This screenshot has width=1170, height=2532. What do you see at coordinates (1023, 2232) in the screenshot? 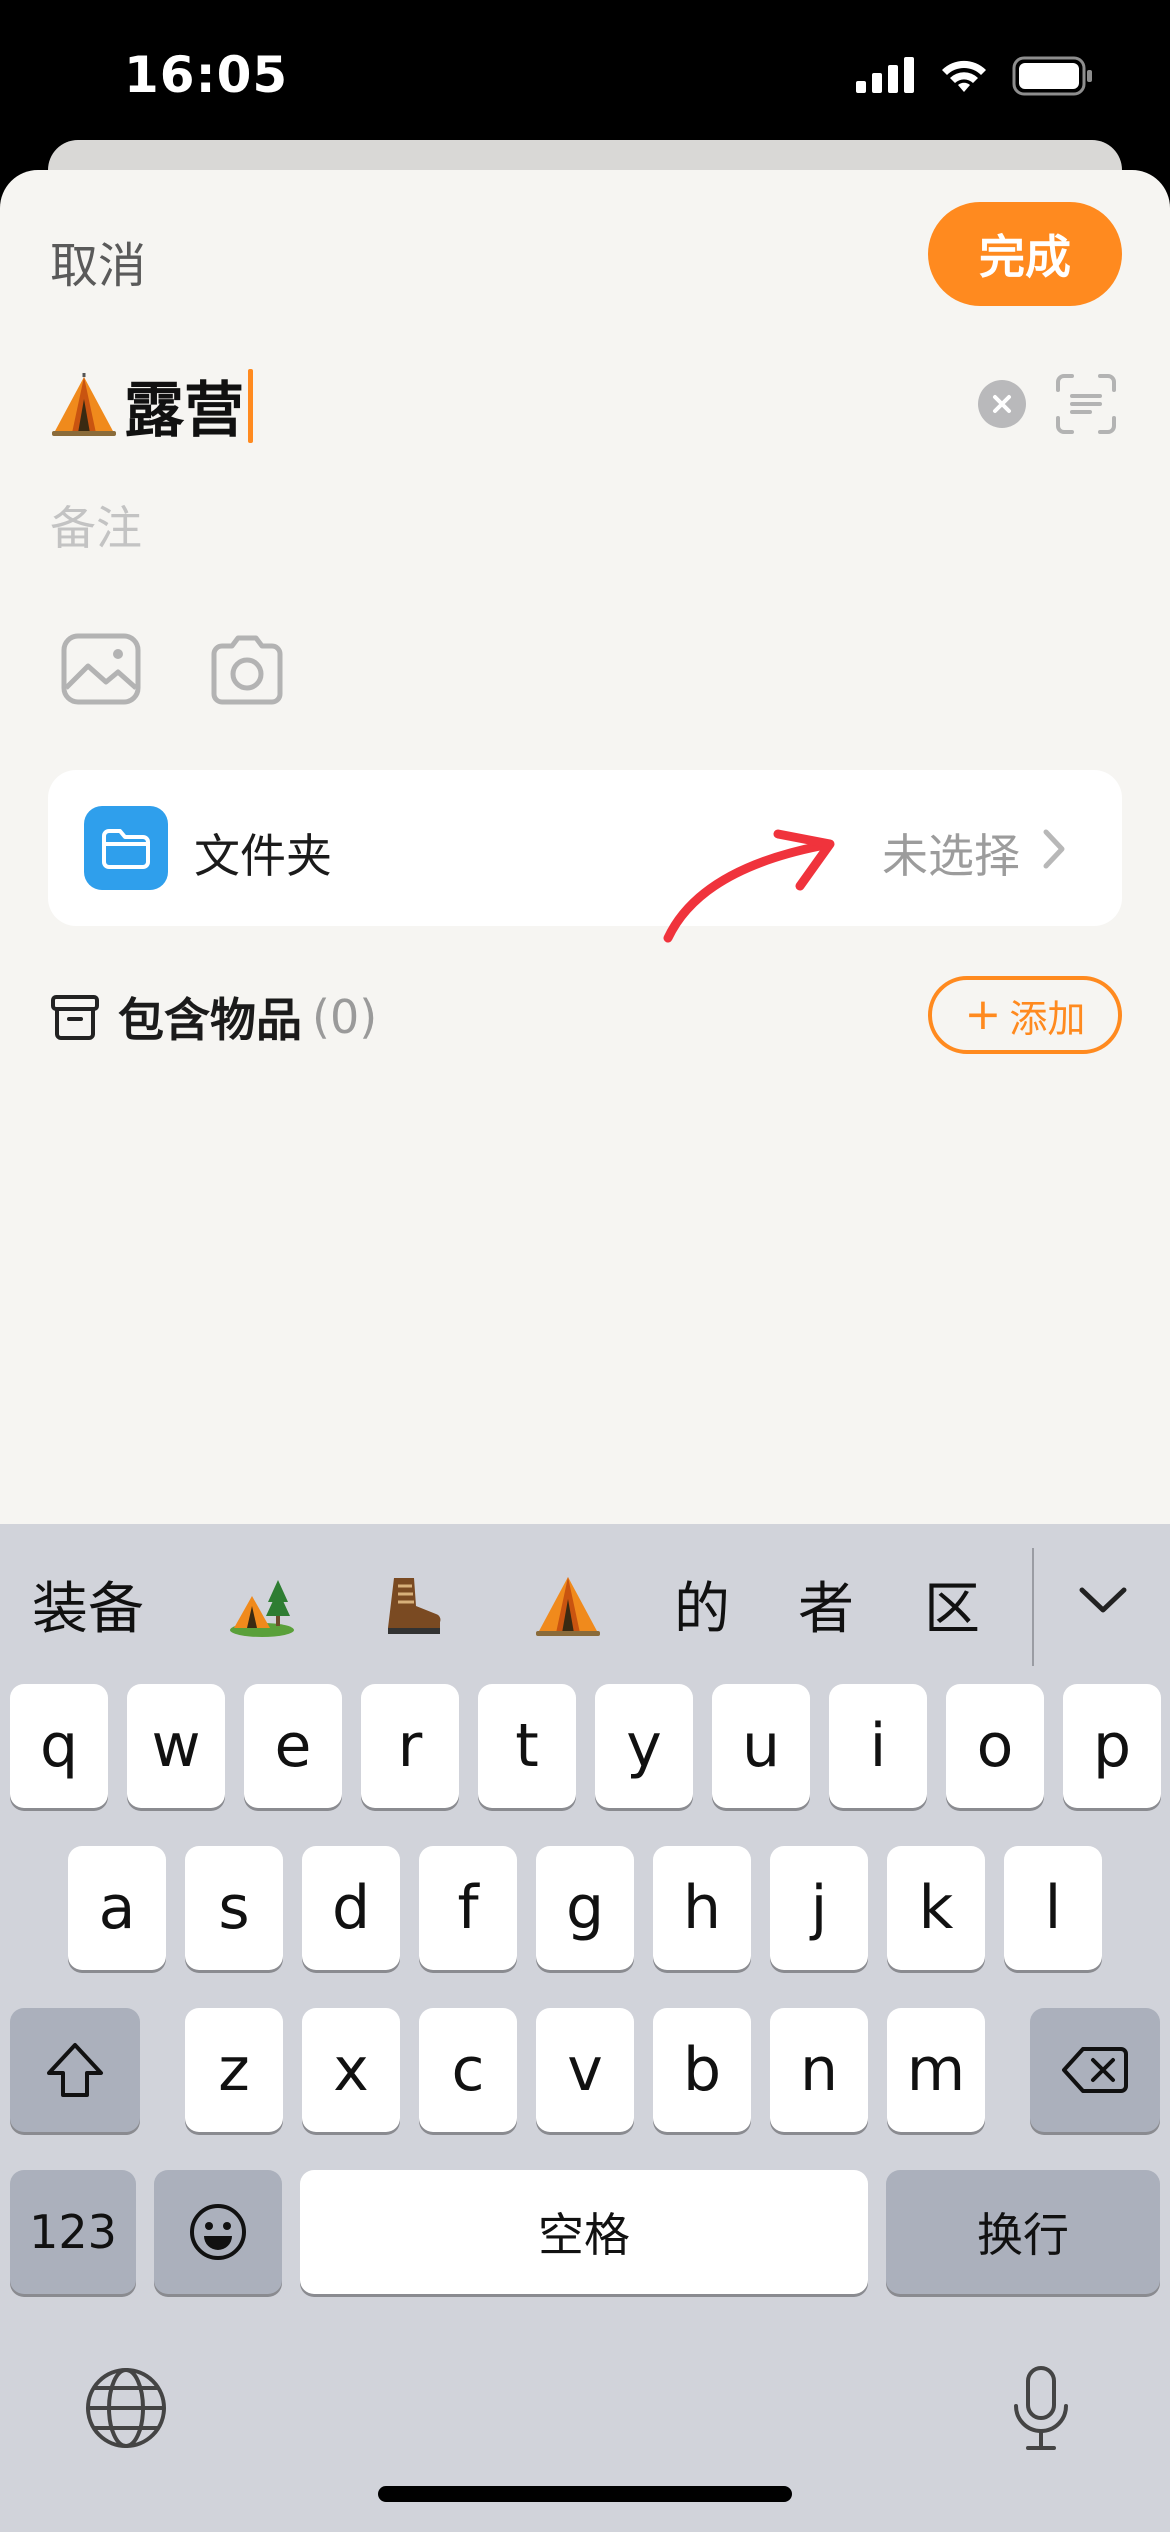
I see `return-key: 换行` at bounding box center [1023, 2232].